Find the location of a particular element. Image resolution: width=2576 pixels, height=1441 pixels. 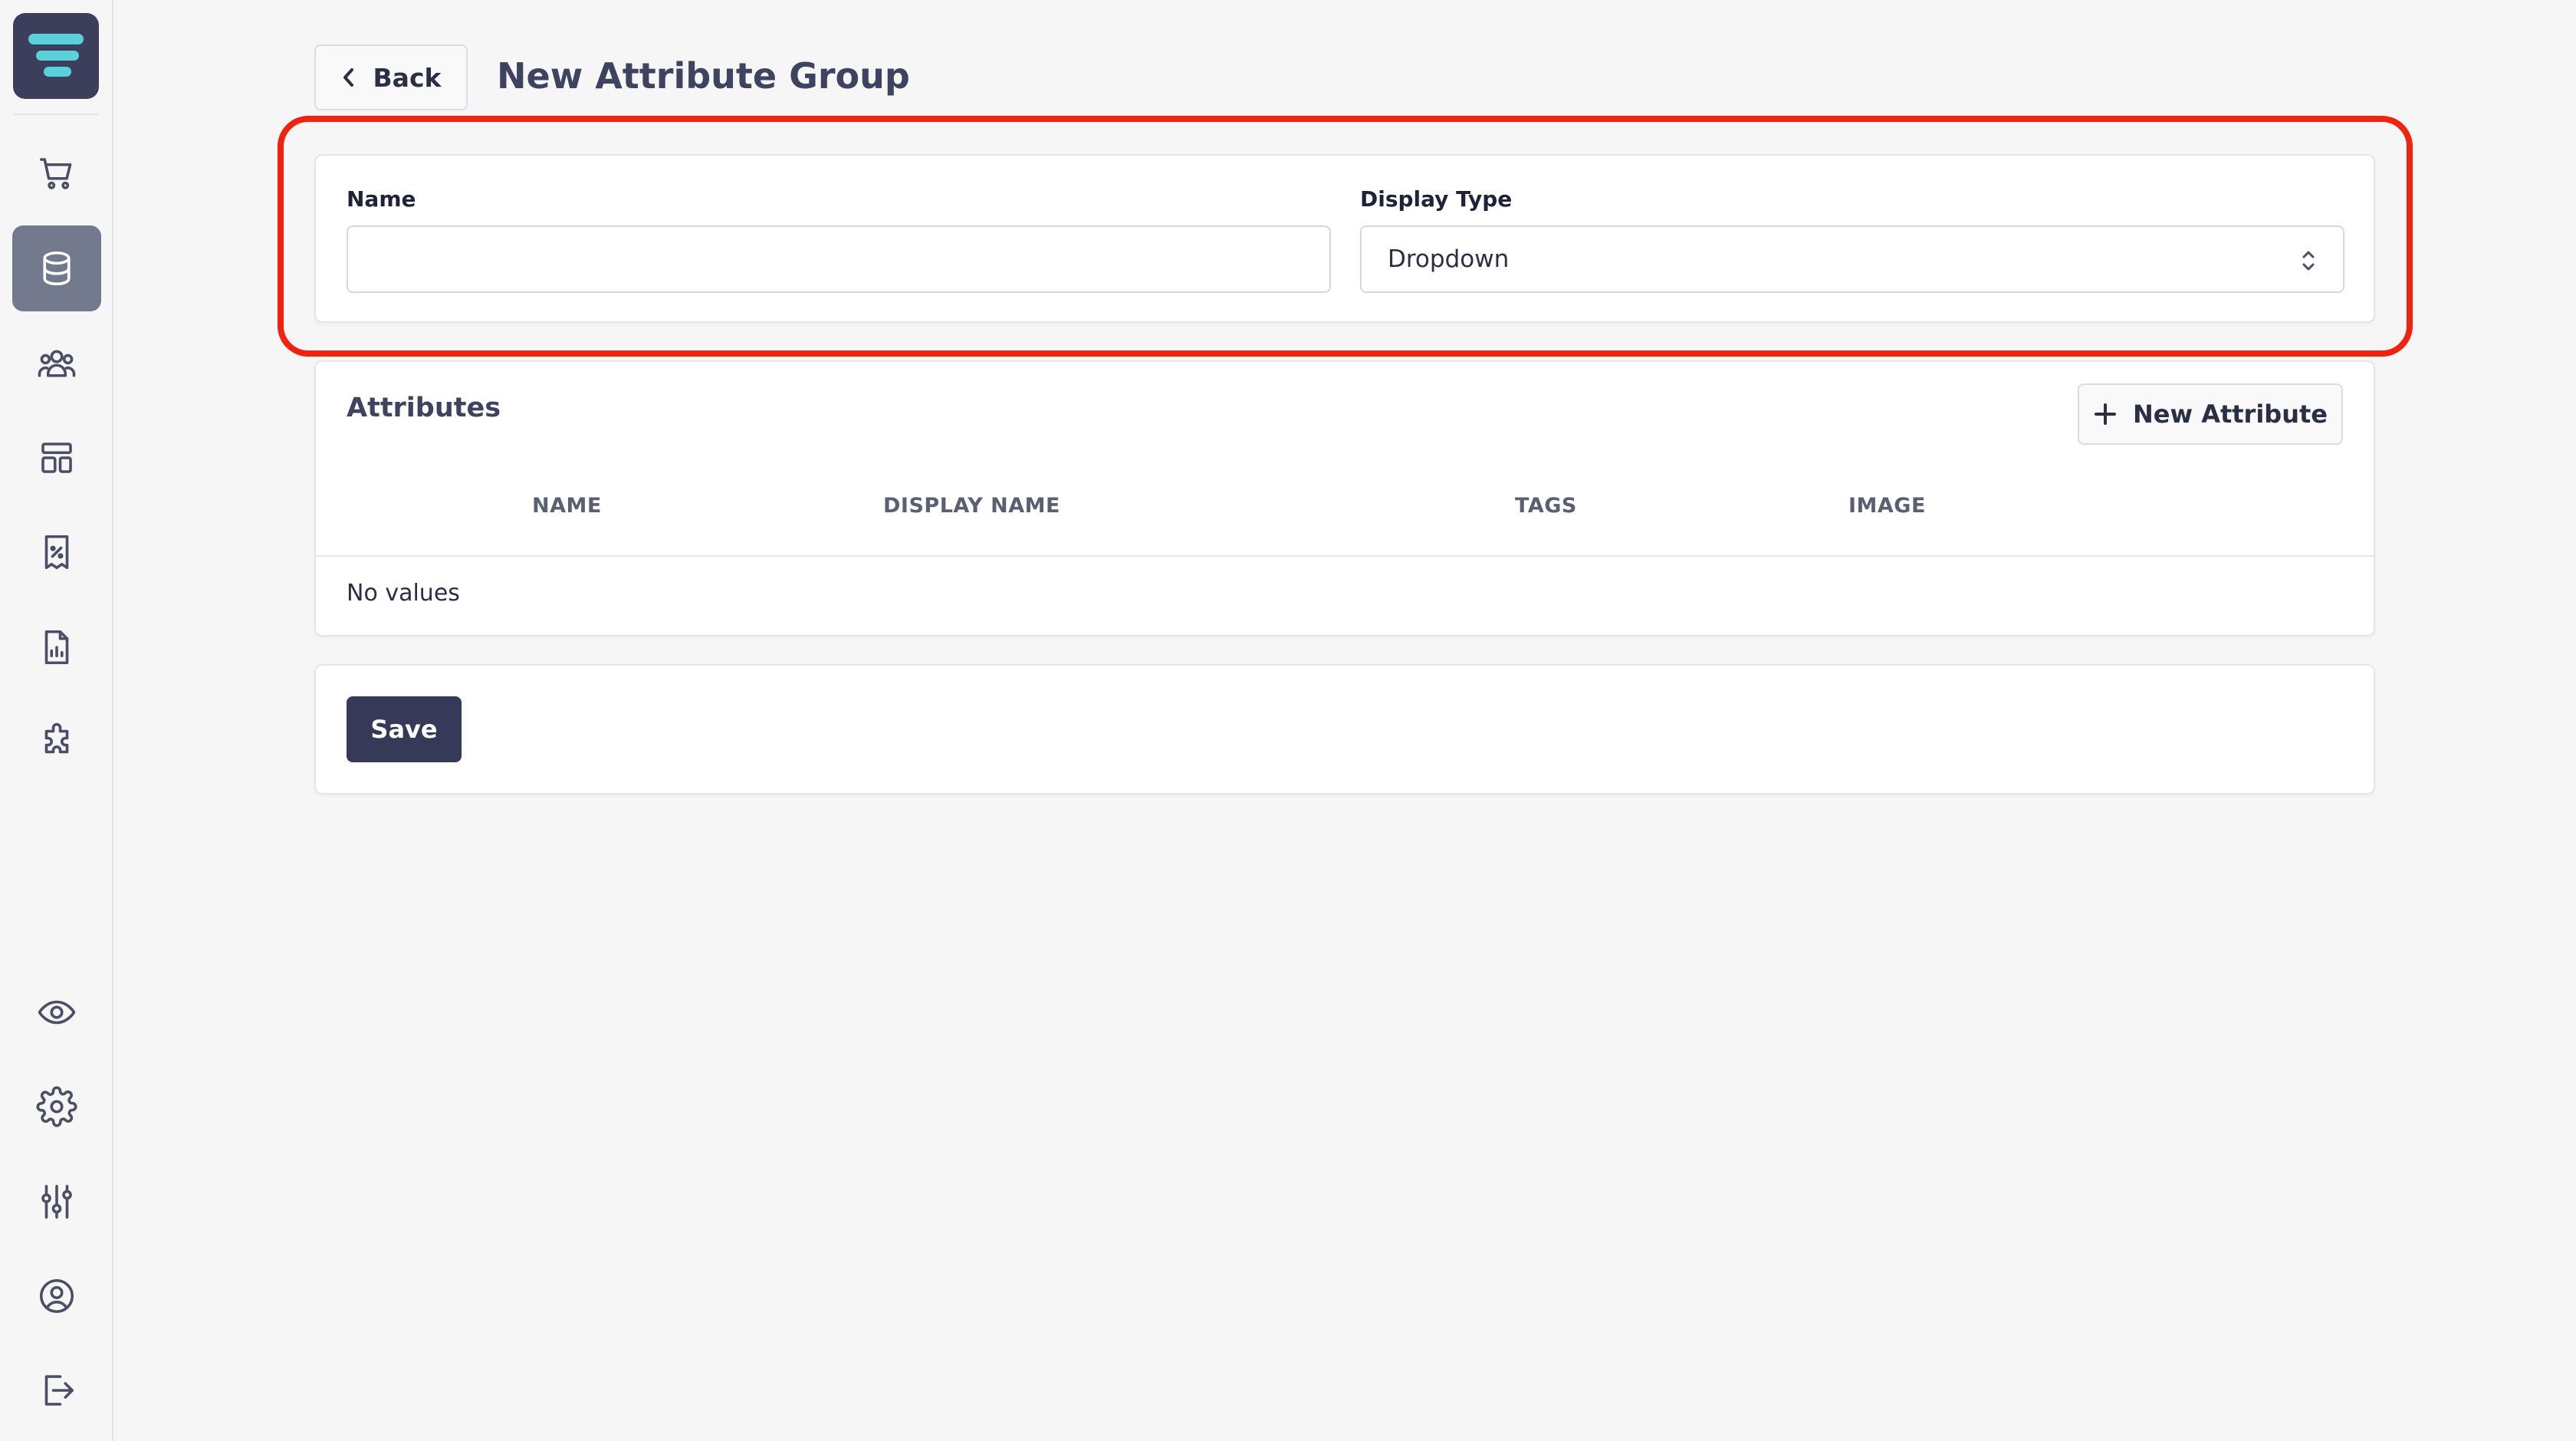

sidebar-item-account is located at coordinates (57, 1296).